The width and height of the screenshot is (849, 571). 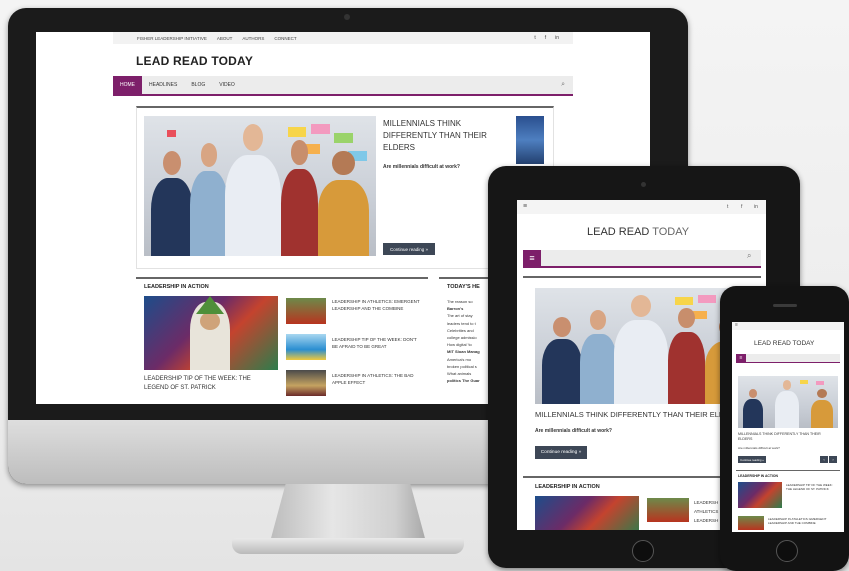 What do you see at coordinates (788, 402) in the screenshot?
I see `phone-feature-image` at bounding box center [788, 402].